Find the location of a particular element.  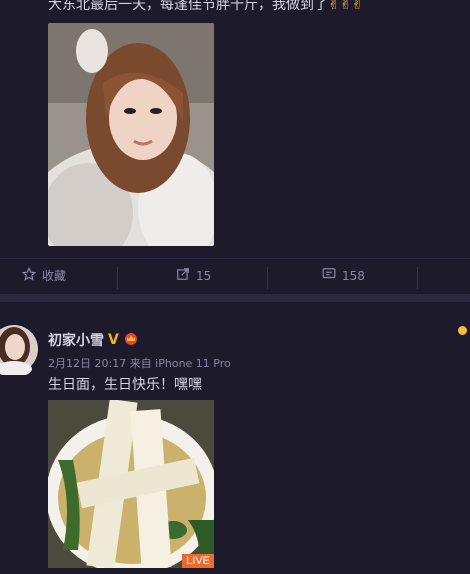

author-name-row: 初家小雪 V is located at coordinates (93, 340).